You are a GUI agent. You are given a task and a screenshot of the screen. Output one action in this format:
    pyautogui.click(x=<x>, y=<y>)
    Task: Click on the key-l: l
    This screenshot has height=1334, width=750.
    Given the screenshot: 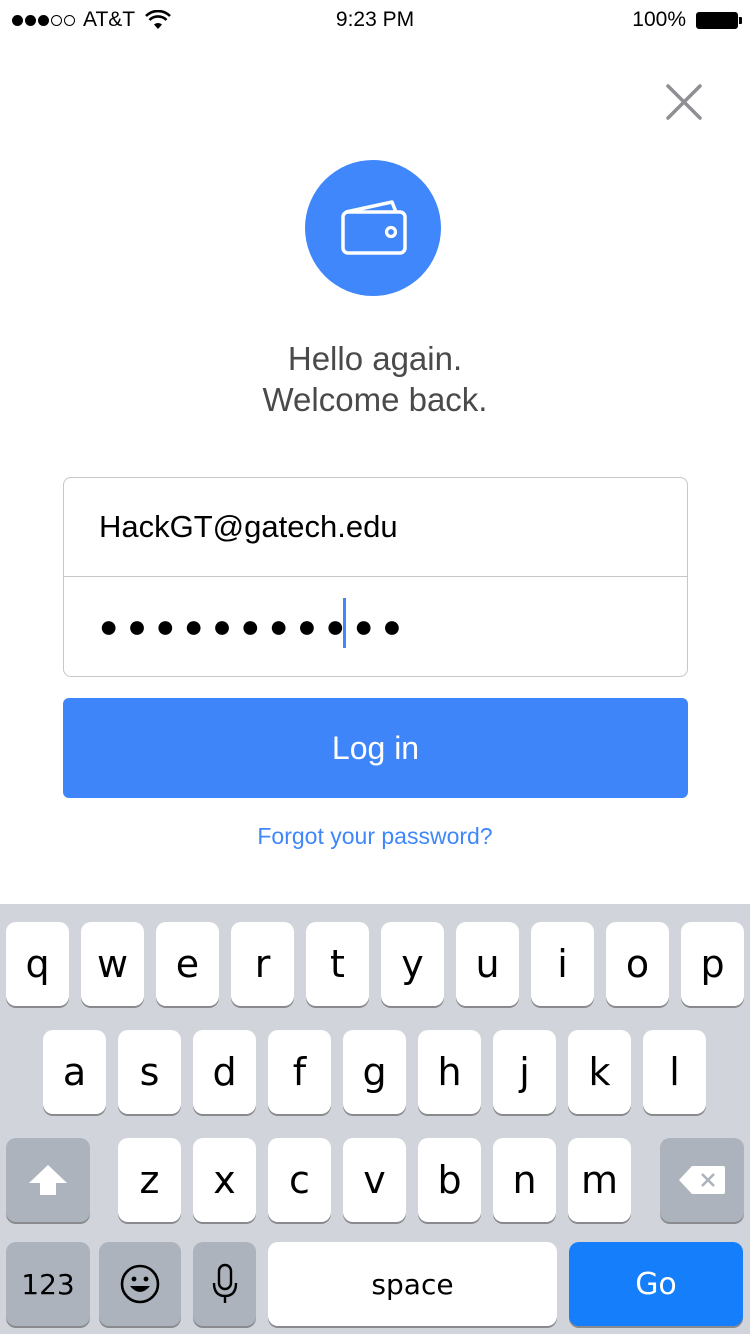 What is the action you would take?
    pyautogui.click(x=674, y=1072)
    